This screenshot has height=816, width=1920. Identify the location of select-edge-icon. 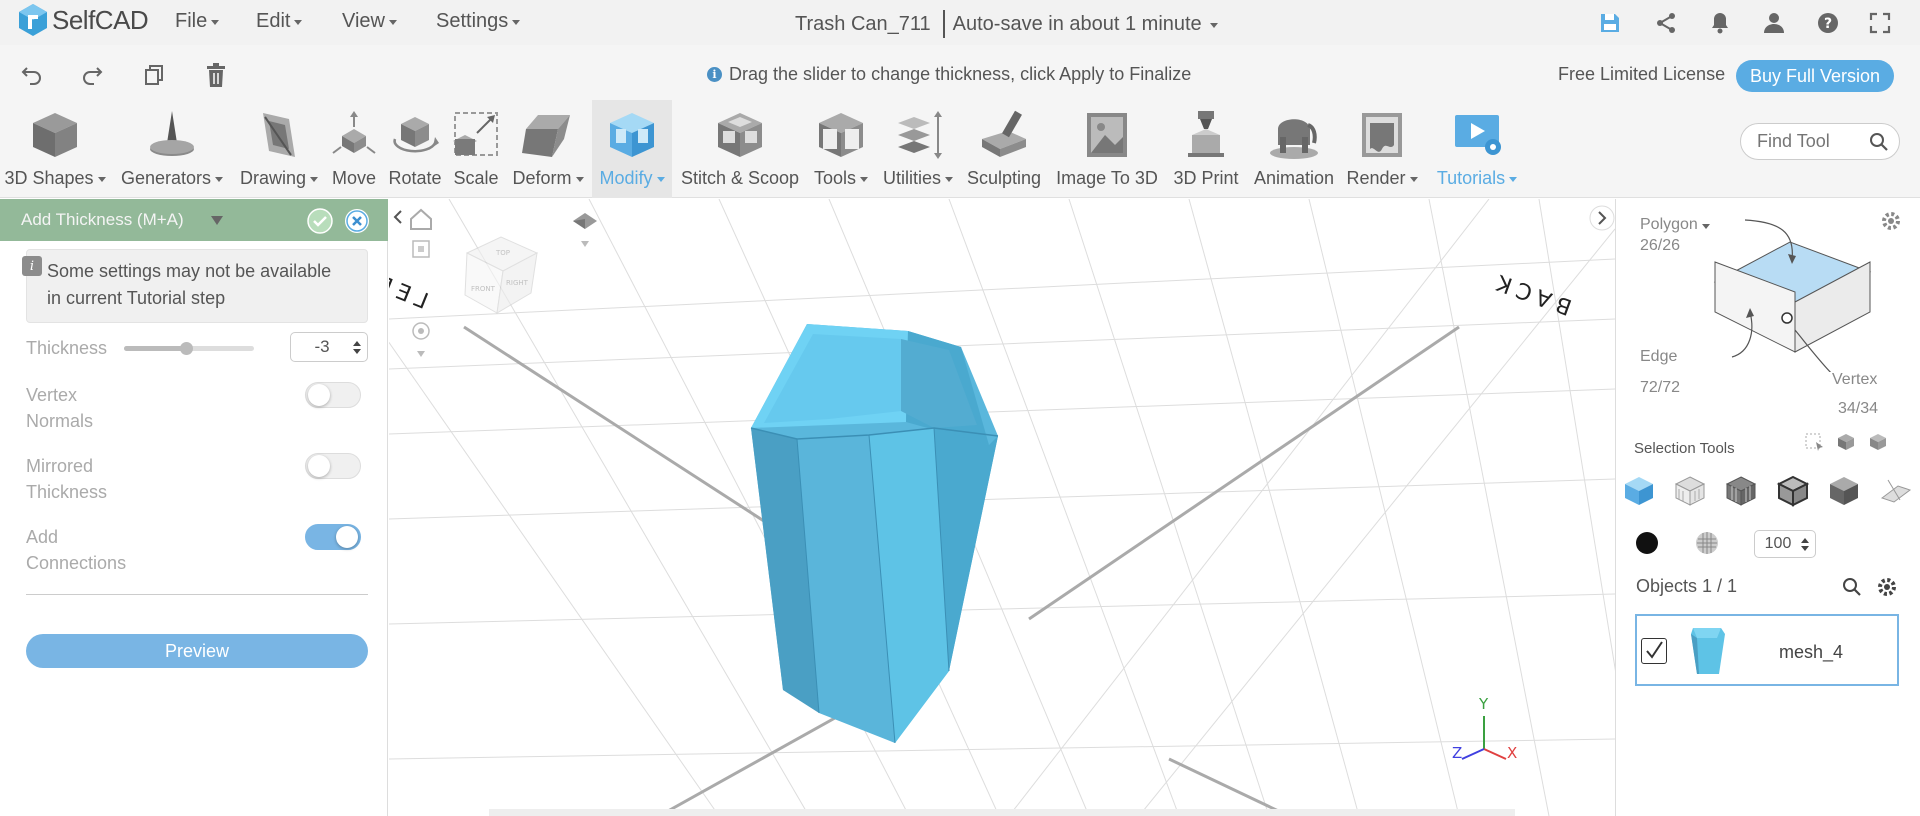
(1793, 491).